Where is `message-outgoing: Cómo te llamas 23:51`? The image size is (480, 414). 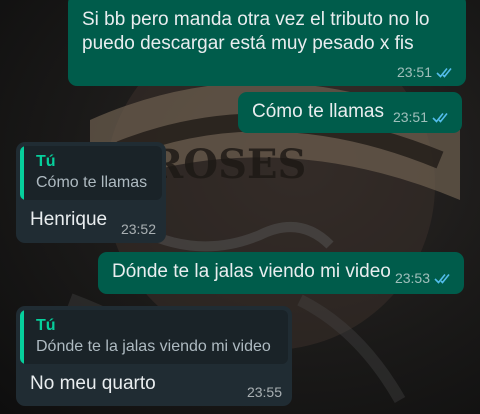 message-outgoing: Cómo te llamas 23:51 is located at coordinates (350, 112).